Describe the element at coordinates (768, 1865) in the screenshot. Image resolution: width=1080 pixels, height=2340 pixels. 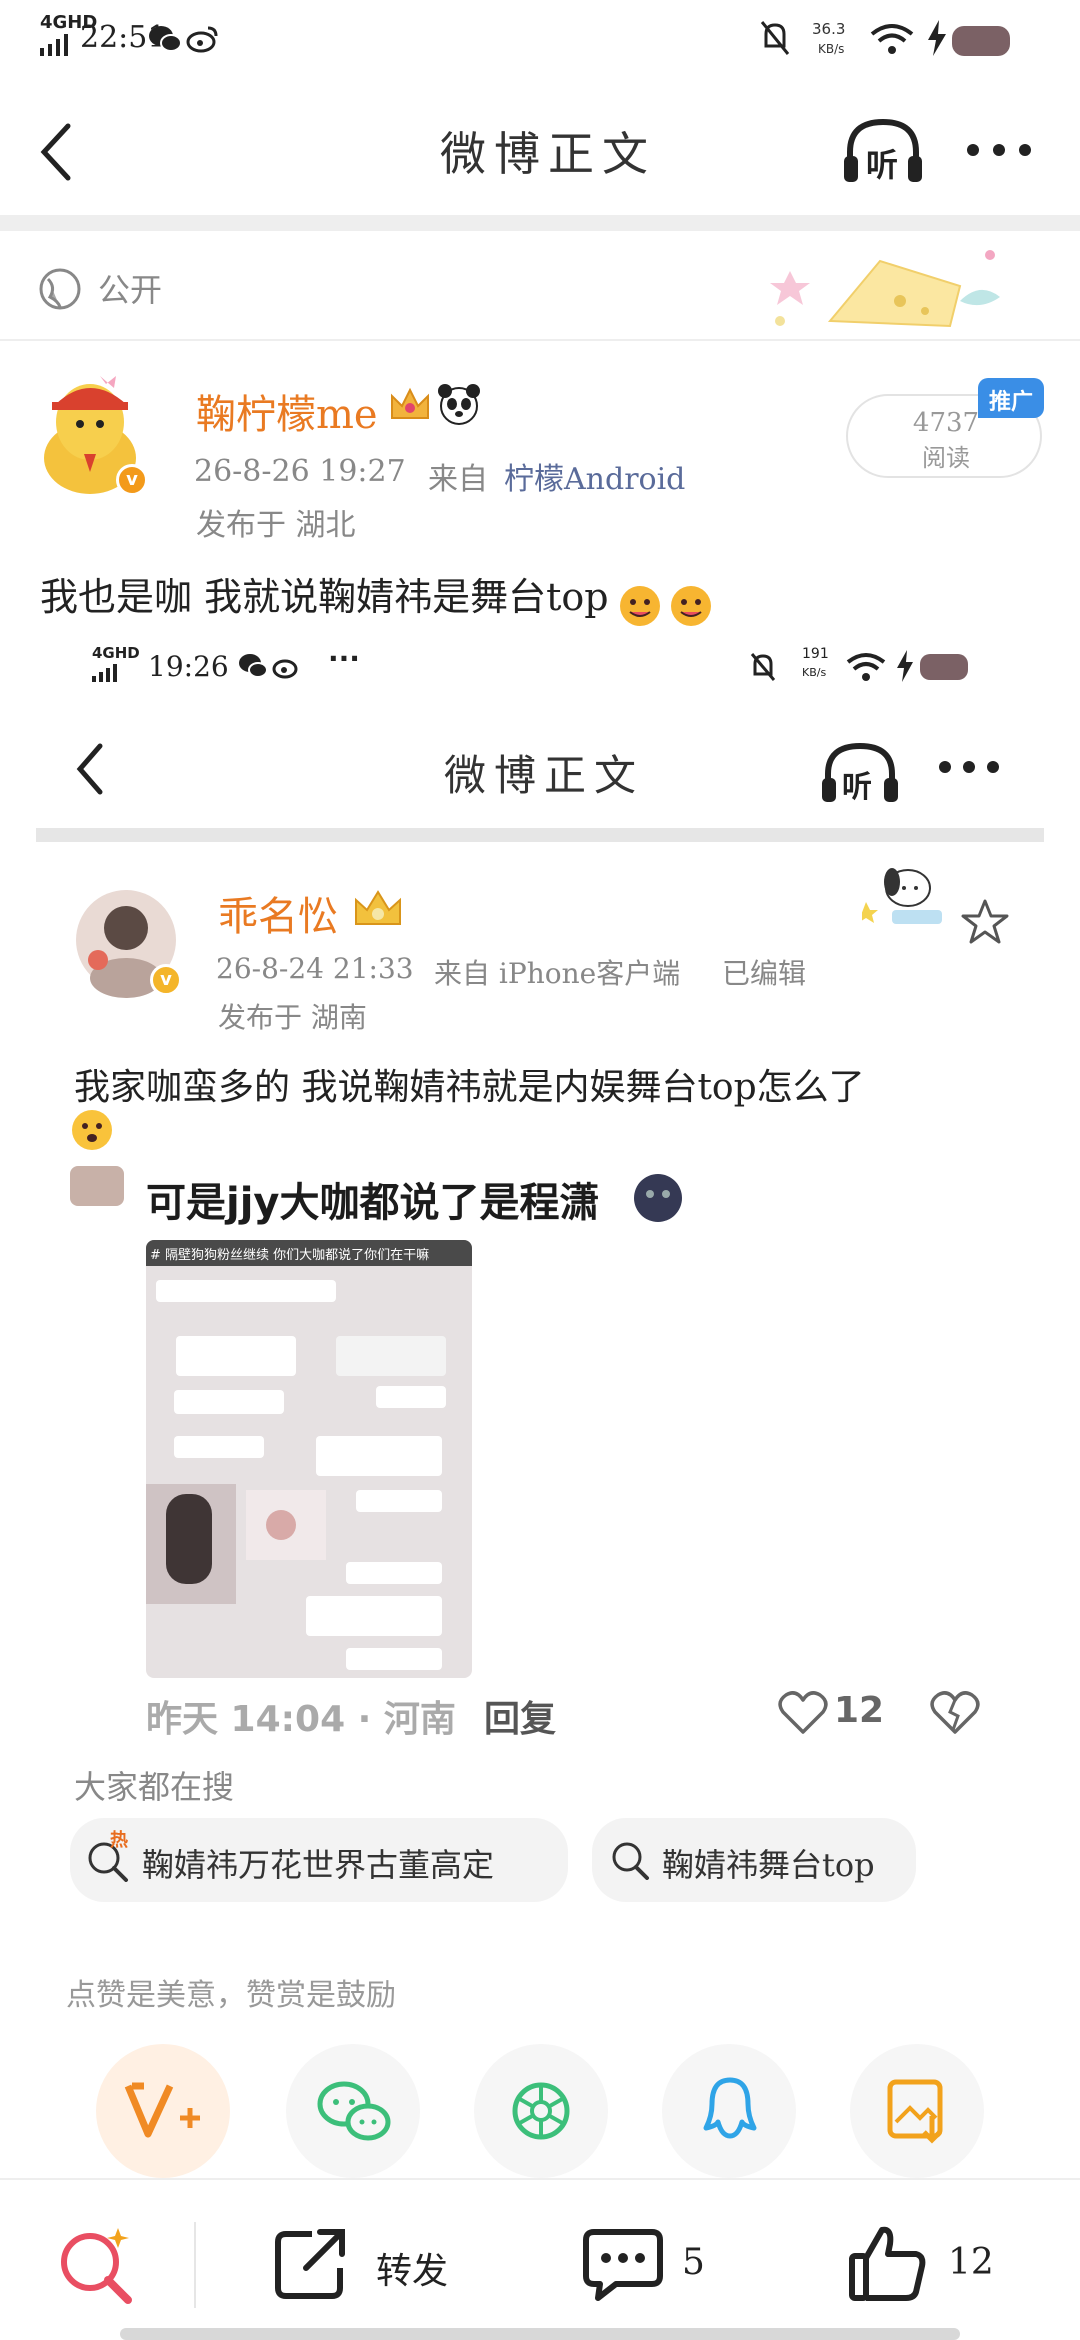
I see `search-suggestion-label: 鞠婧祎舞台top` at that location.